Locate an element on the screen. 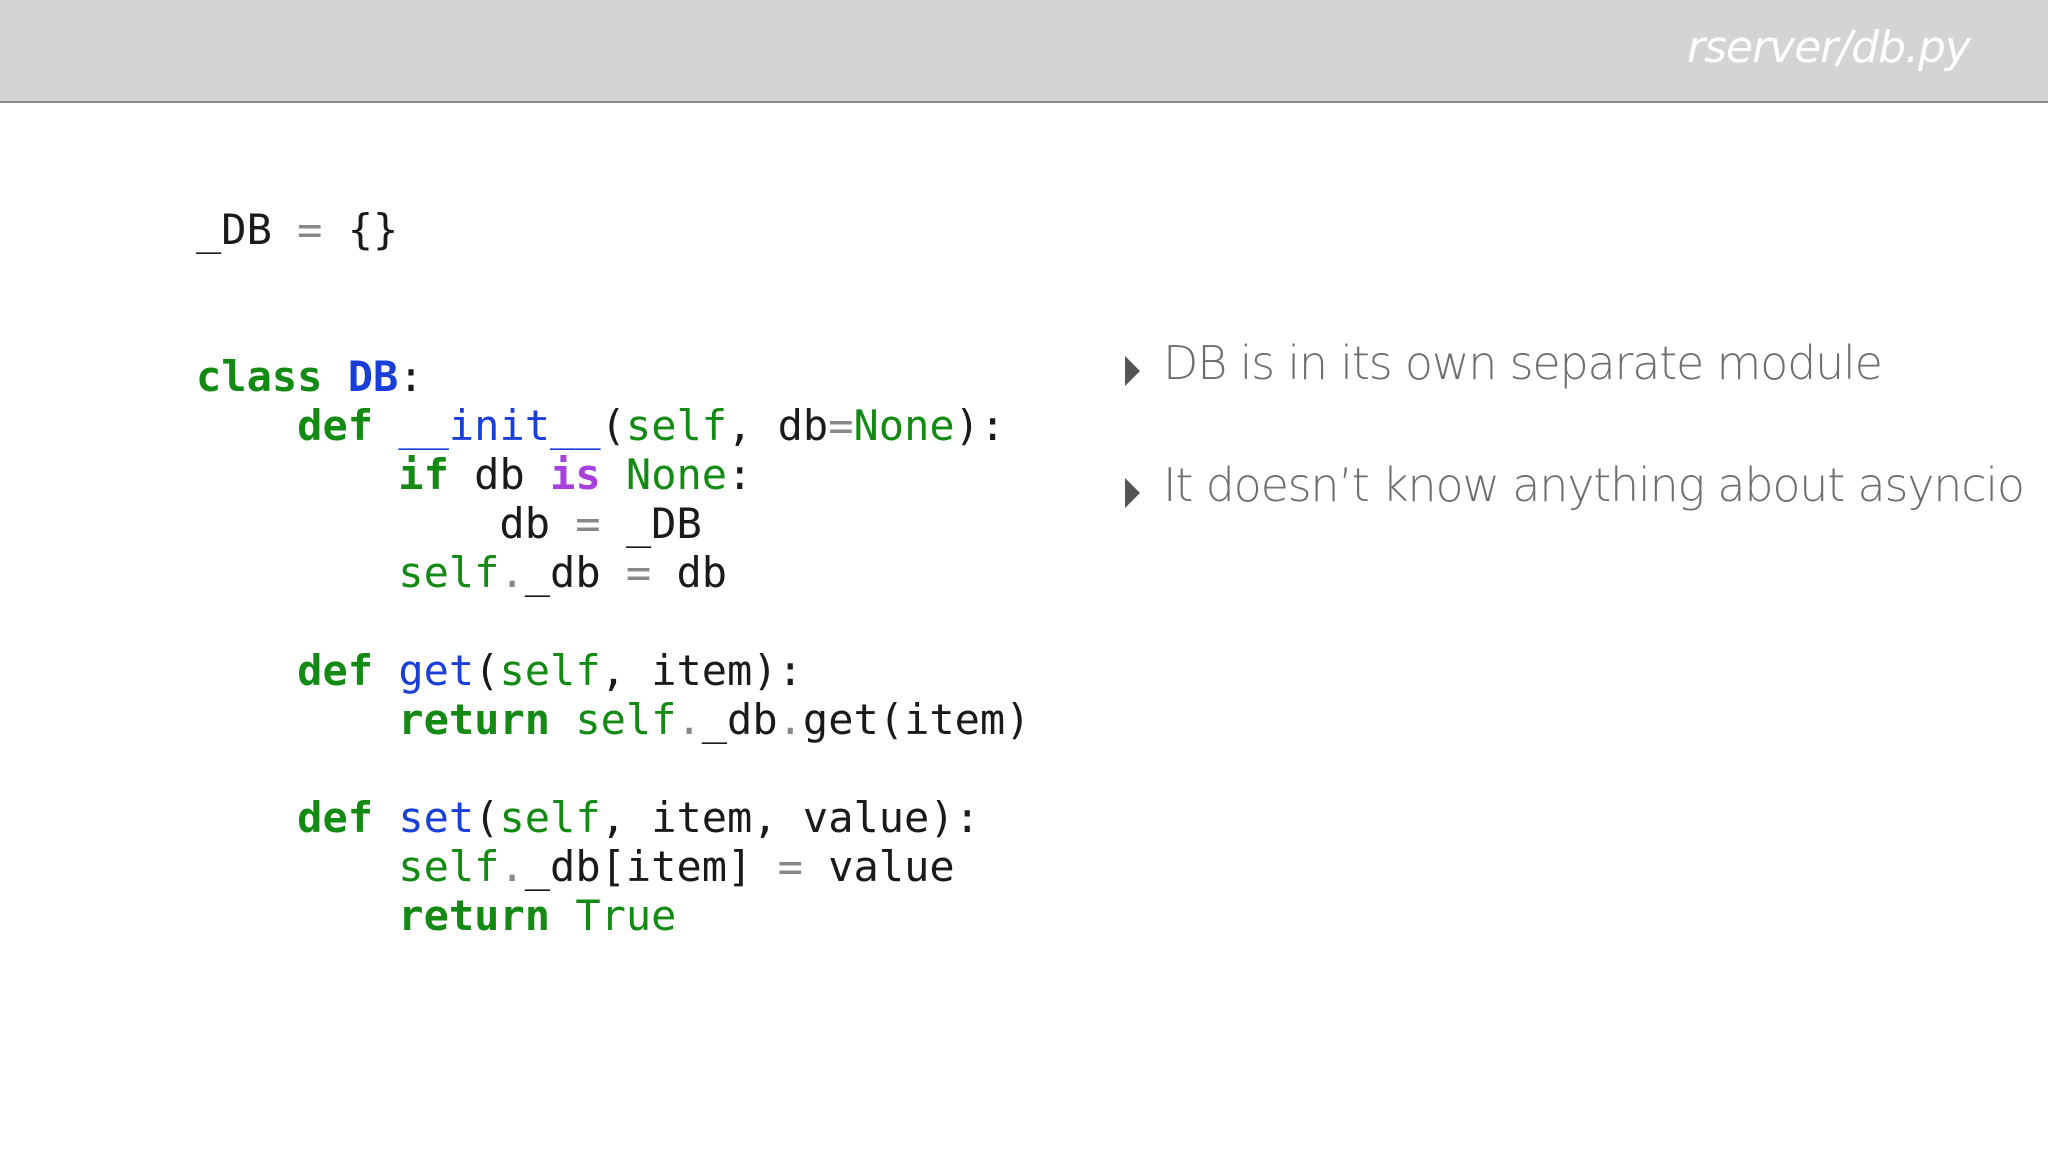  code-token: class is located at coordinates (259, 376).